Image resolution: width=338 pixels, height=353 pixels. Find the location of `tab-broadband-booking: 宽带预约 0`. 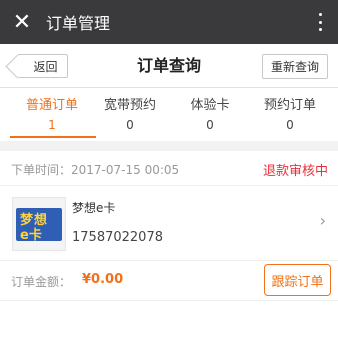

tab-broadband-booking: 宽带预约 0 is located at coordinates (130, 115).